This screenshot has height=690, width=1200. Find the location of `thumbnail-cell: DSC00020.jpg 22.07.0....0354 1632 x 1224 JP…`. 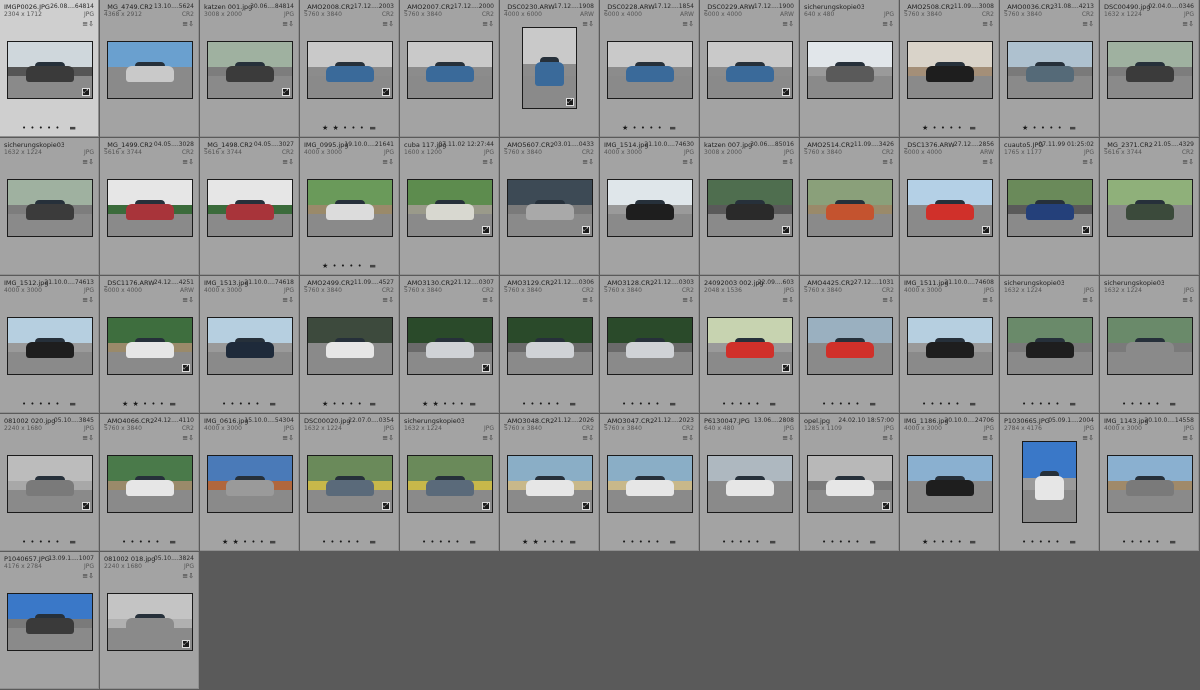

thumbnail-cell: DSC00020.jpg 22.07.0....0354 1632 x 1224 JP… is located at coordinates (349, 482).